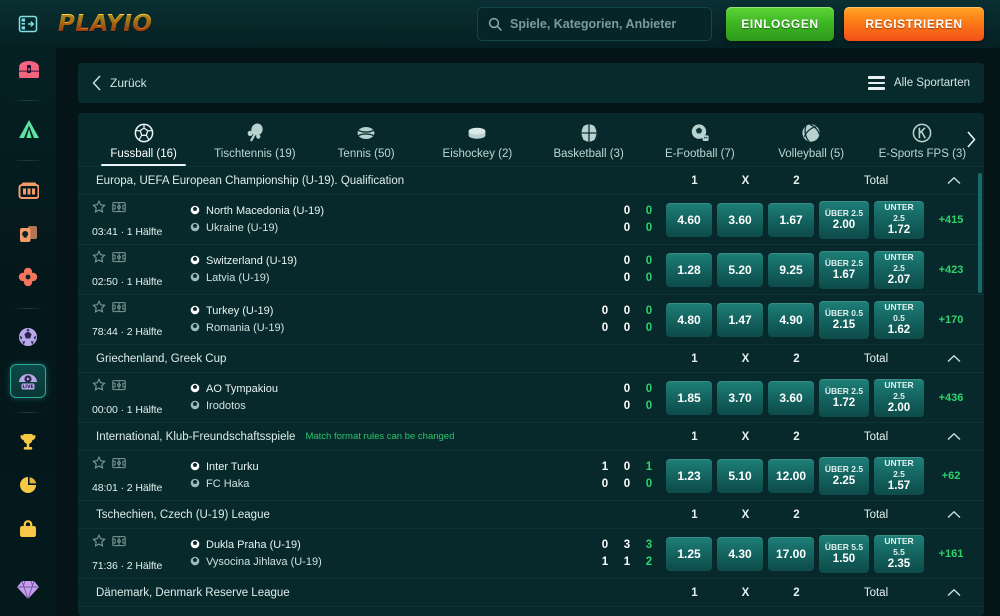  What do you see at coordinates (105, 24) in the screenshot?
I see `brand-logo: PLAYIO` at bounding box center [105, 24].